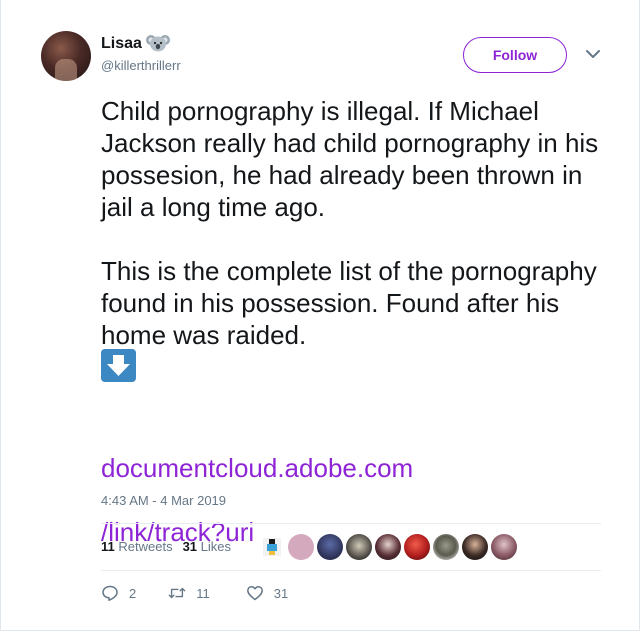  I want to click on display-name: Lisaa, so click(121, 44).